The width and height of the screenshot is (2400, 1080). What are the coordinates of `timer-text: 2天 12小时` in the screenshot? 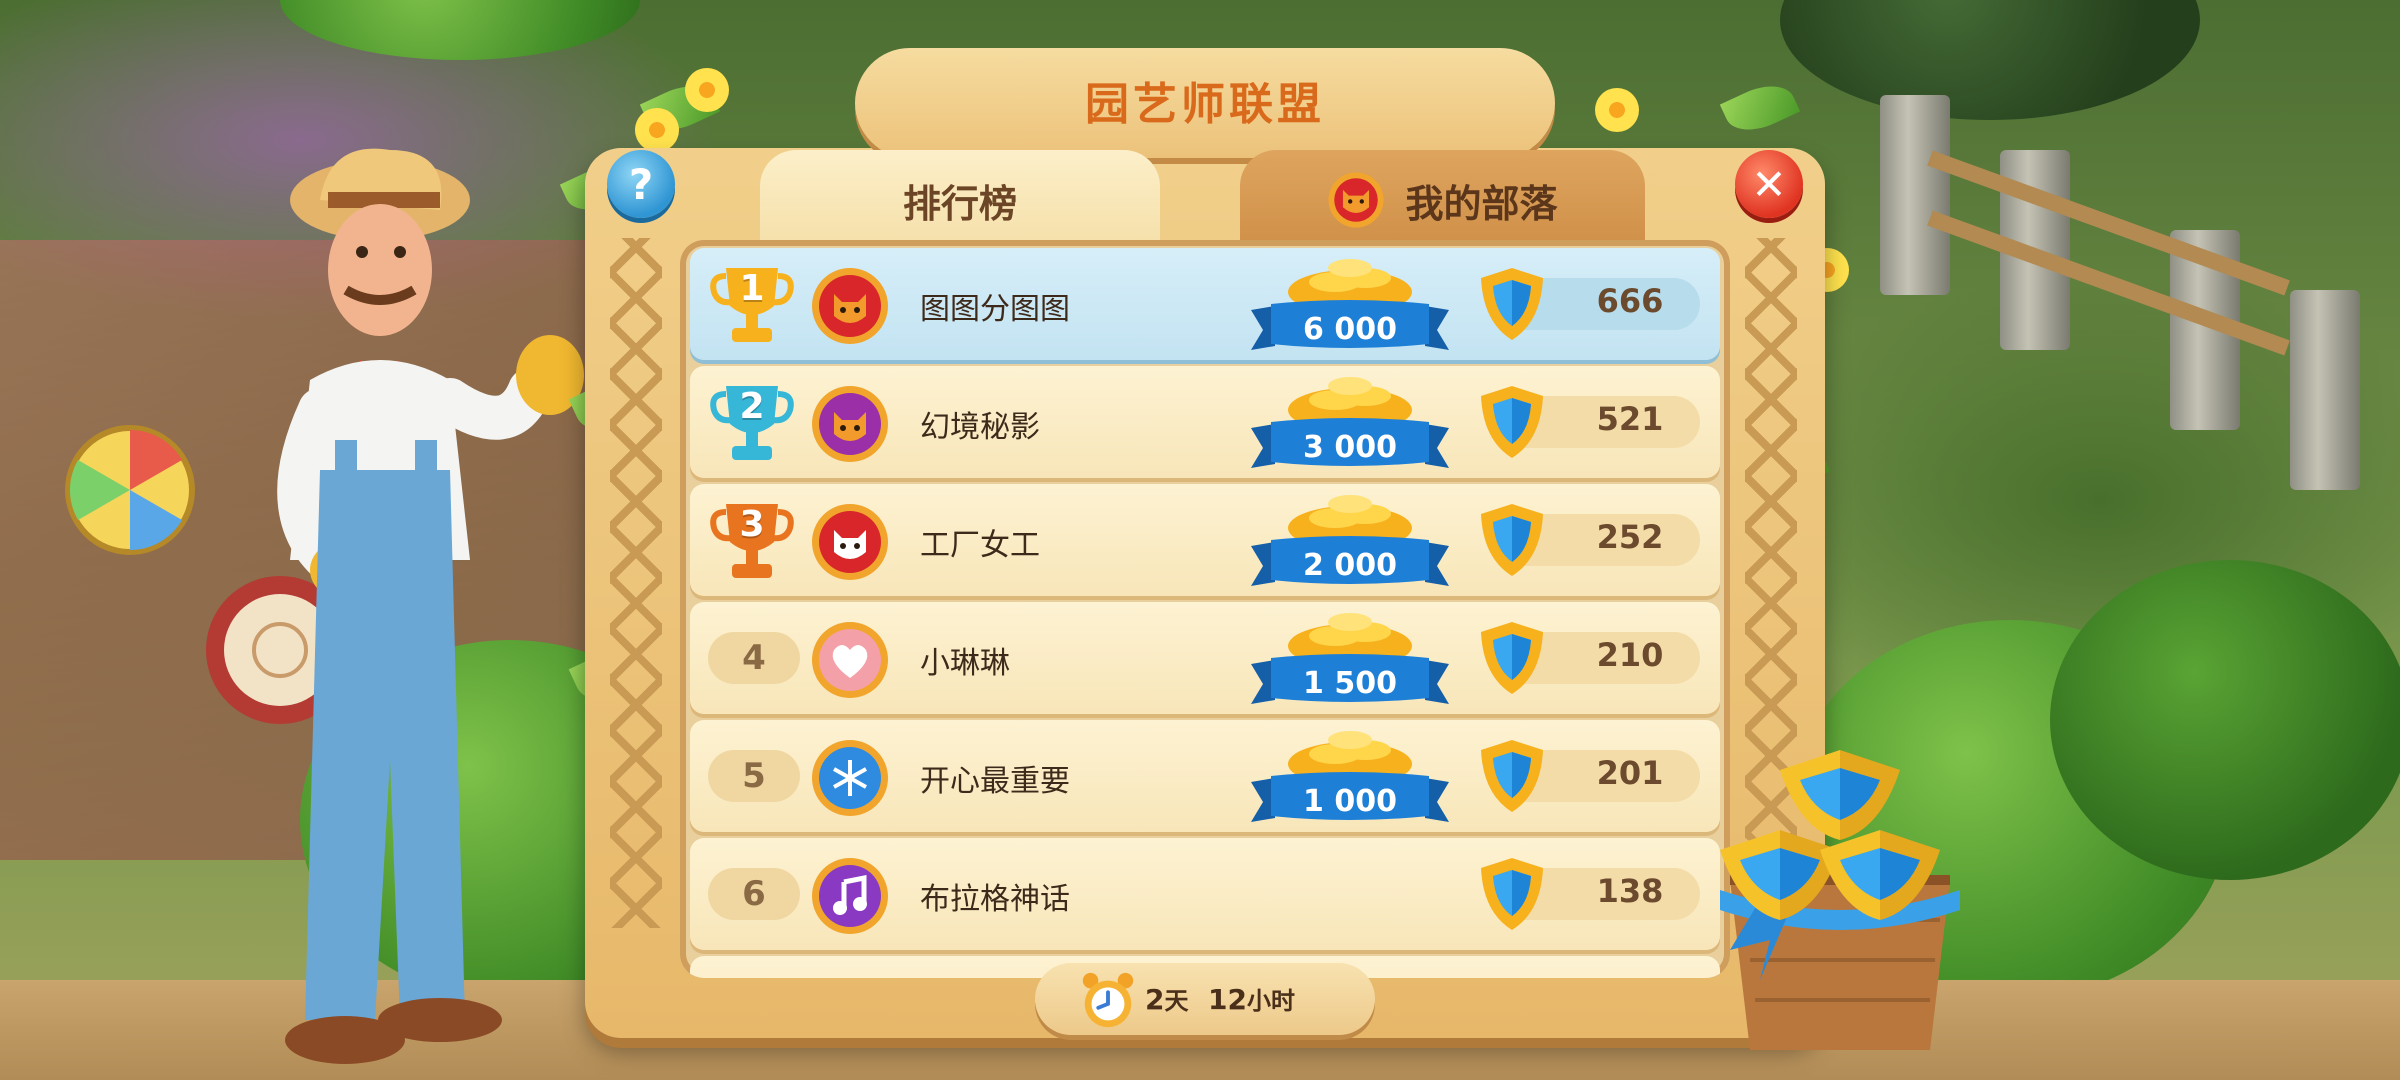 It's located at (1220, 998).